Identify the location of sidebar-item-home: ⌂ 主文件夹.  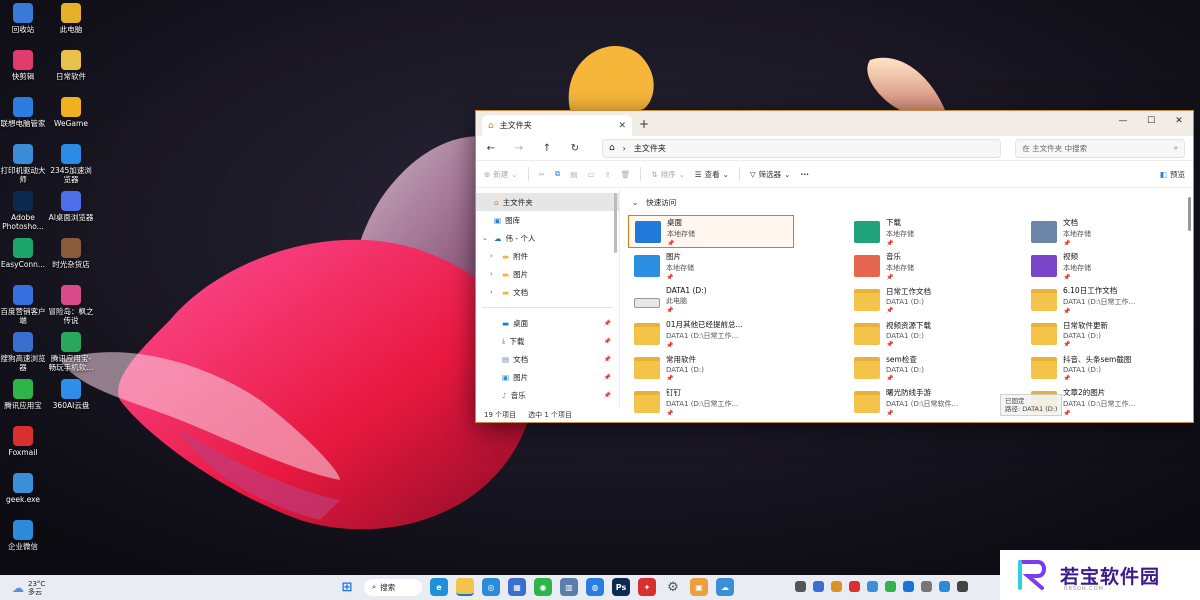
(547, 202).